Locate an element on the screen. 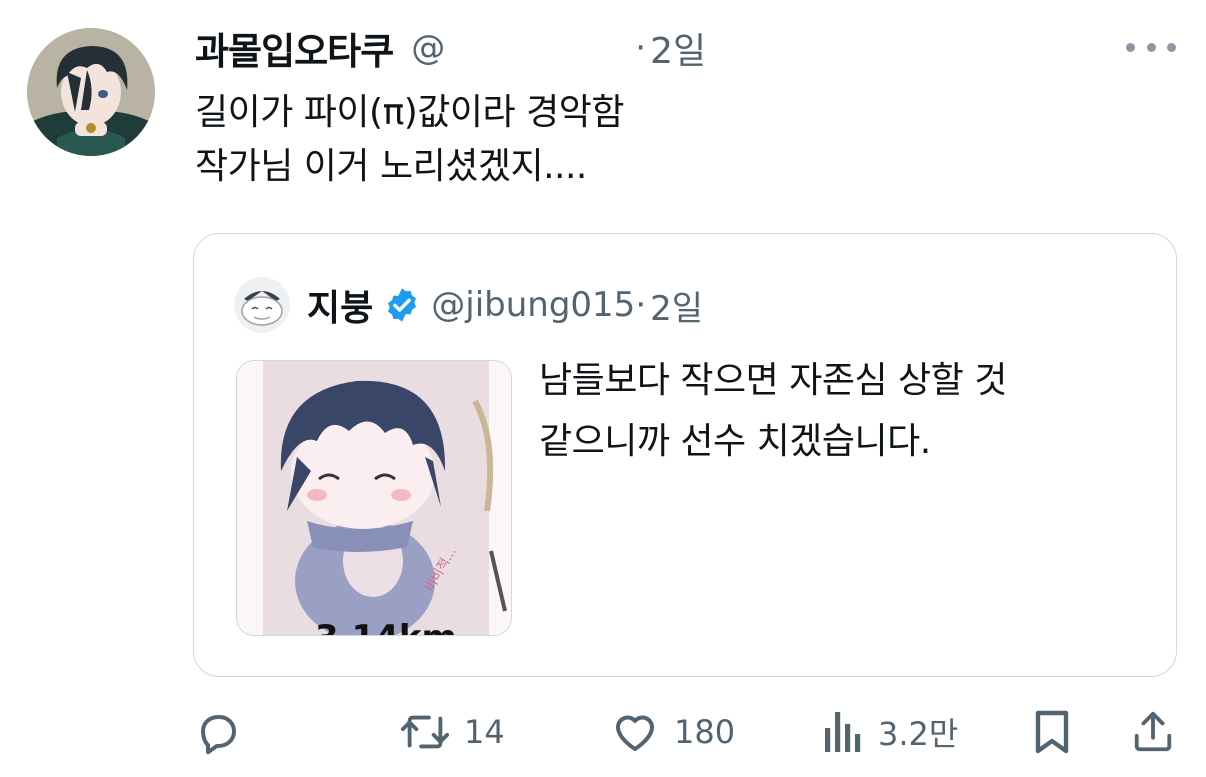  bookmark-icon is located at coordinates (1052, 732).